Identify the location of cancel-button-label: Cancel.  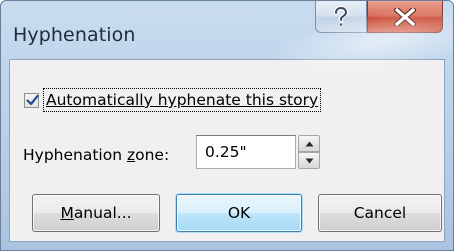
(380, 213).